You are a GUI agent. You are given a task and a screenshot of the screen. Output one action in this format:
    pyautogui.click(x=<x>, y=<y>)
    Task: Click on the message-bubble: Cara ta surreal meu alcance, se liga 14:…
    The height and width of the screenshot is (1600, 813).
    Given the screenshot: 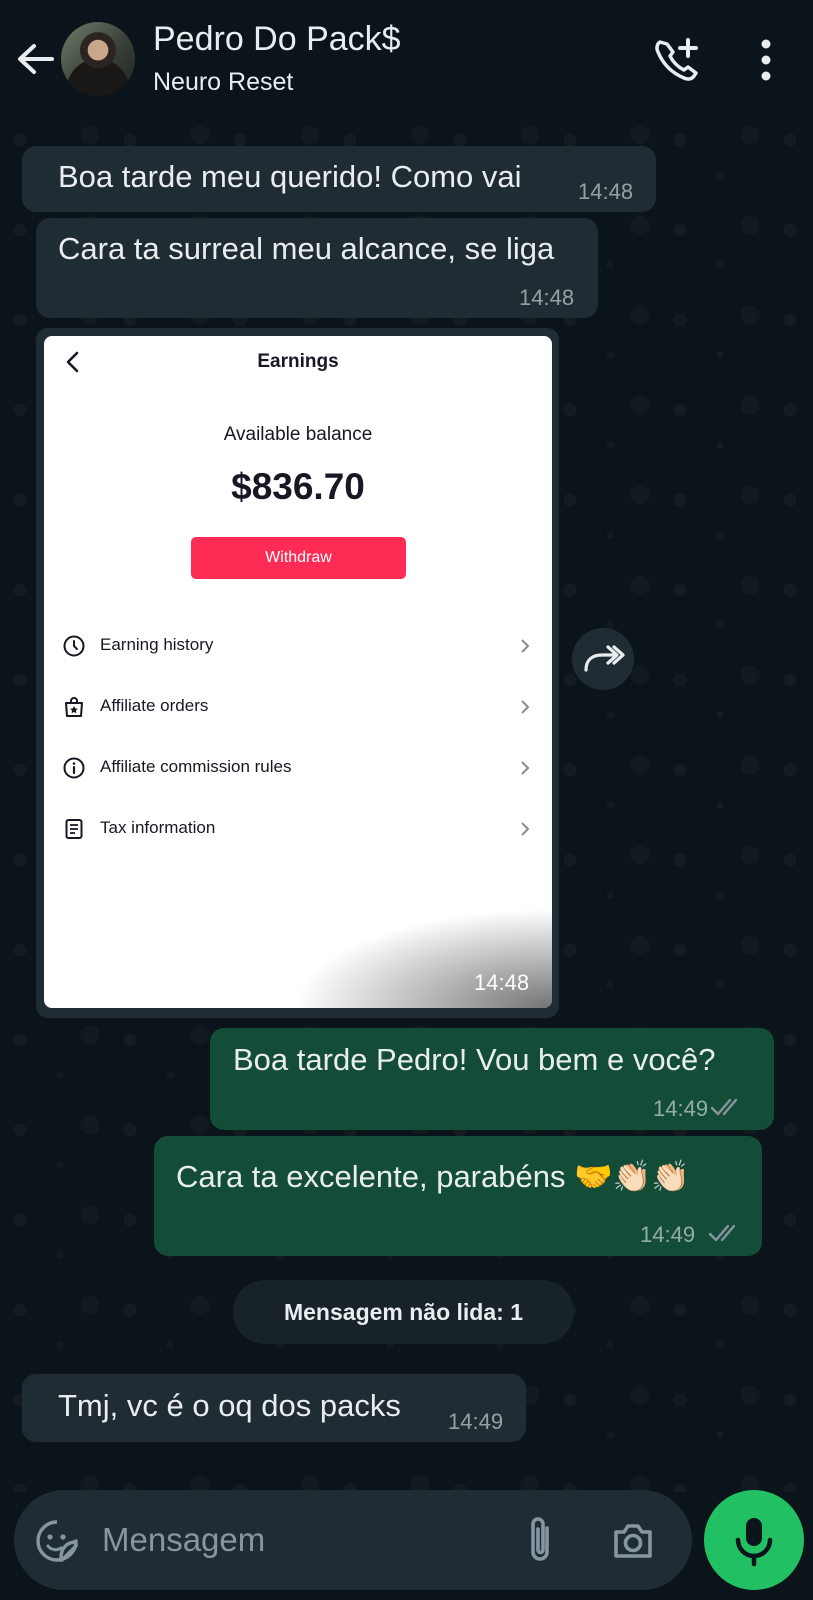 What is the action you would take?
    pyautogui.click(x=317, y=268)
    